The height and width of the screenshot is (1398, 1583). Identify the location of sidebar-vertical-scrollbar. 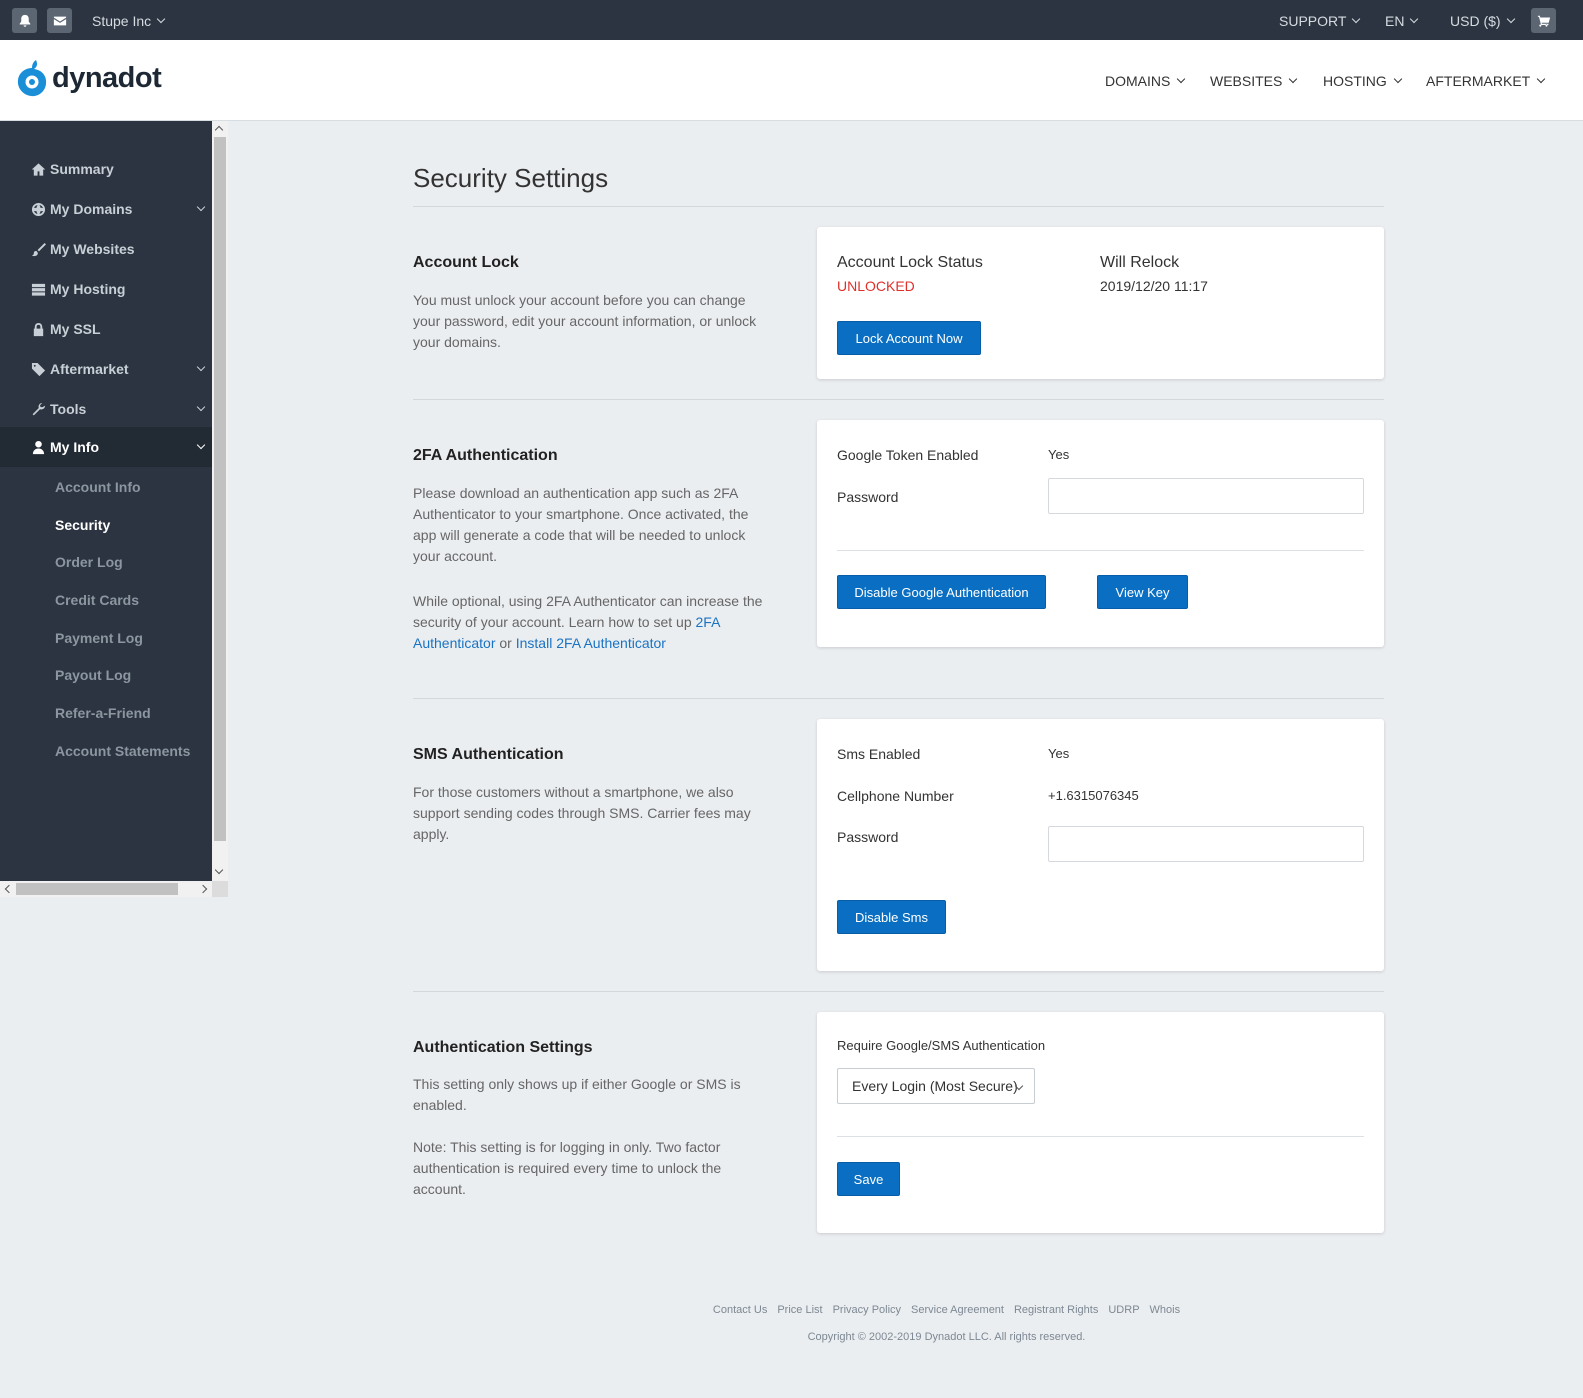
(220, 501).